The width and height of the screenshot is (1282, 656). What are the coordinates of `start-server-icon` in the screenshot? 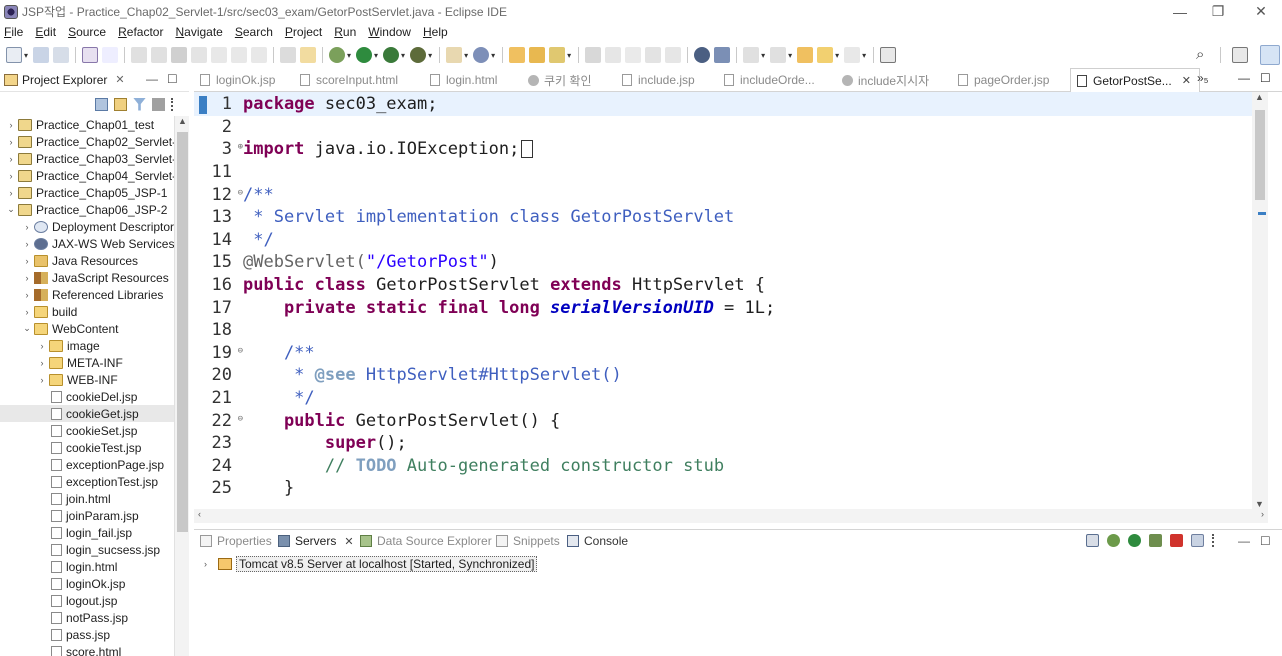 It's located at (1134, 540).